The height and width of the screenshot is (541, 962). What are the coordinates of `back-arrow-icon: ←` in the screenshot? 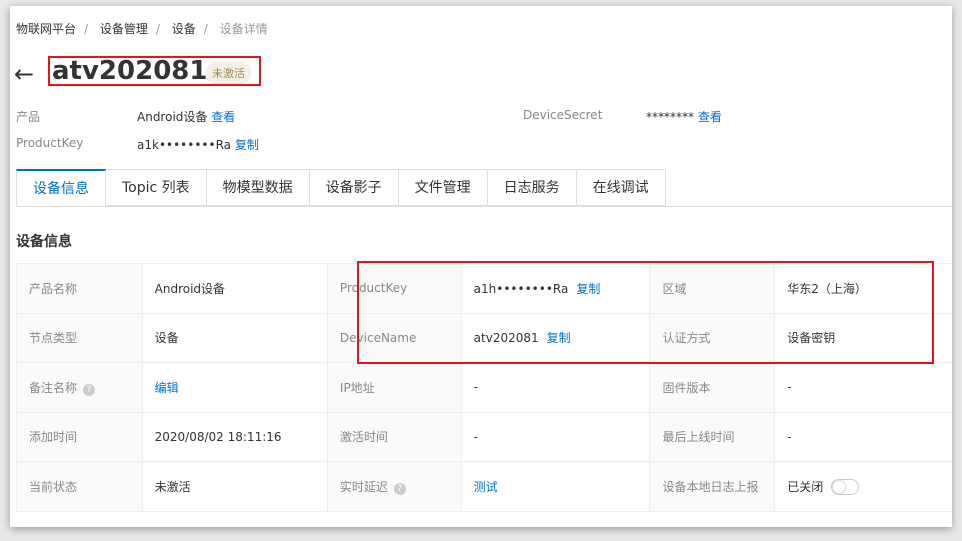 It's located at (24, 74).